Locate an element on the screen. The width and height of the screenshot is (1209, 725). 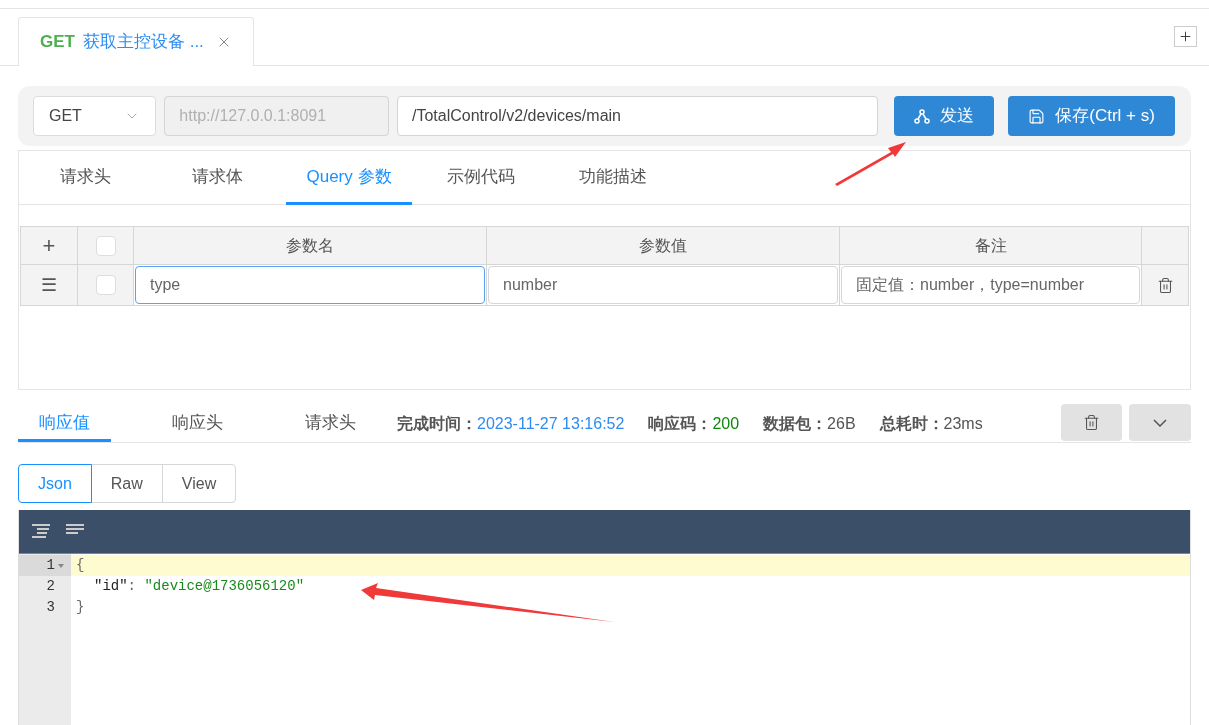
nodes-icon is located at coordinates (922, 116).